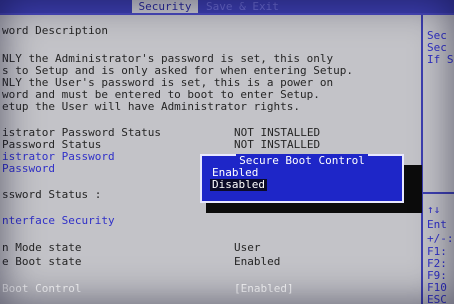  I want to click on interface-security-item: nterface Security, so click(58, 221).